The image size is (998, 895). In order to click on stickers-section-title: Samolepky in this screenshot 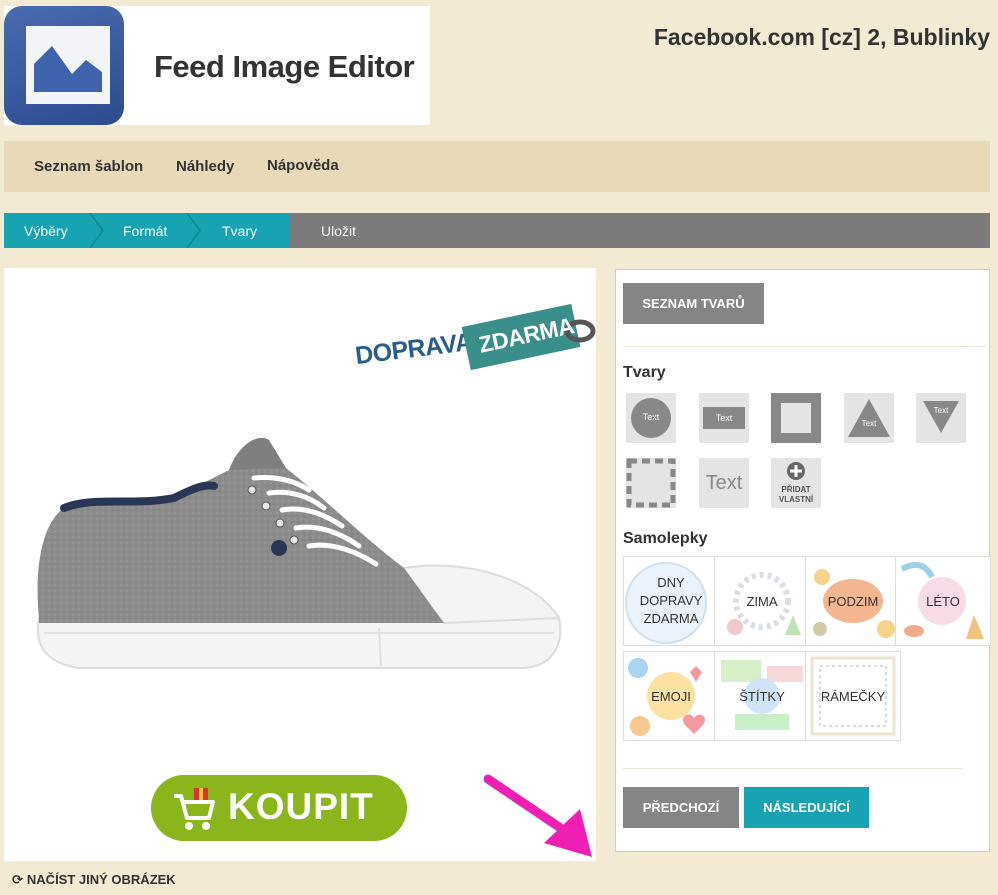, I will do `click(665, 538)`.